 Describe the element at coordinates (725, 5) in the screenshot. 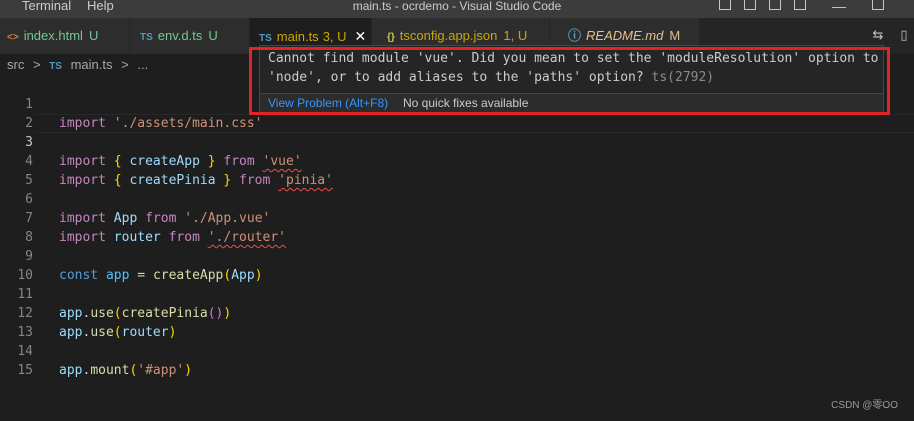

I see `toggle-primary-sidebar-icon` at that location.